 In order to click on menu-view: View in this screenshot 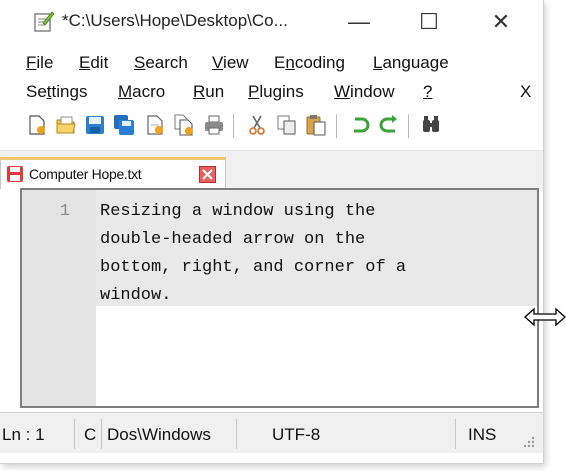, I will do `click(230, 63)`.